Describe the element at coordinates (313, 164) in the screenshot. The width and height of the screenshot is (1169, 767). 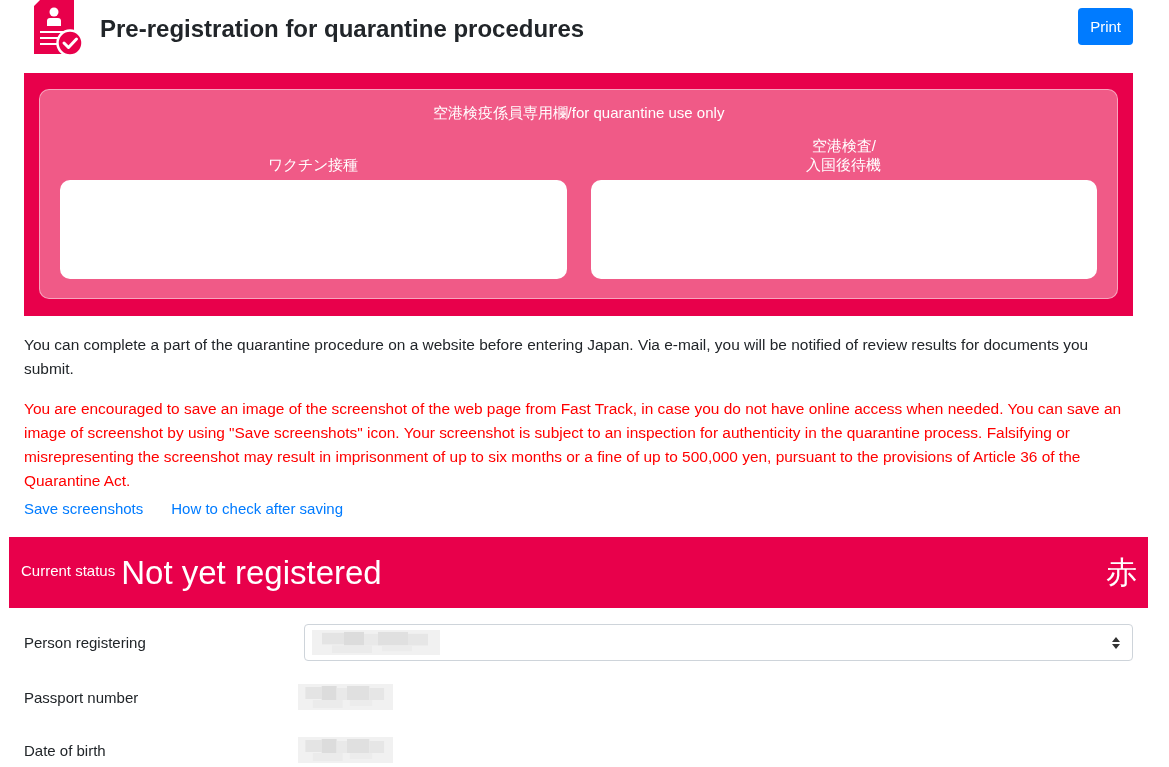
I see `field-label: ワクチン接種` at that location.